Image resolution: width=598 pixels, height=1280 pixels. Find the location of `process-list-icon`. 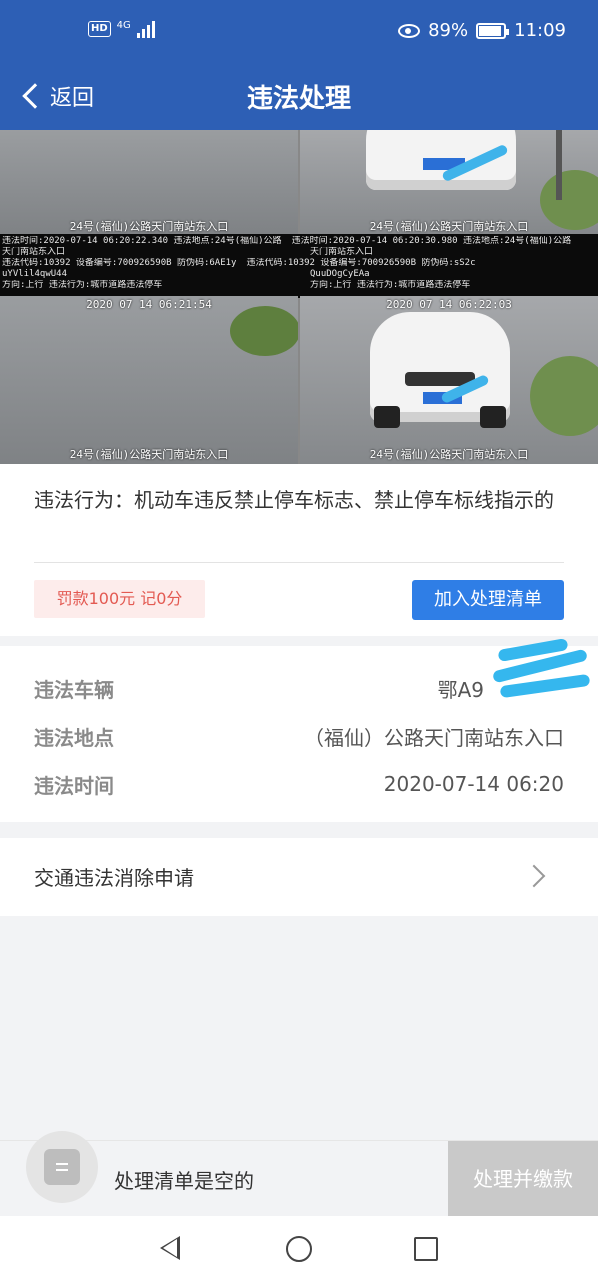

process-list-icon is located at coordinates (62, 1167).